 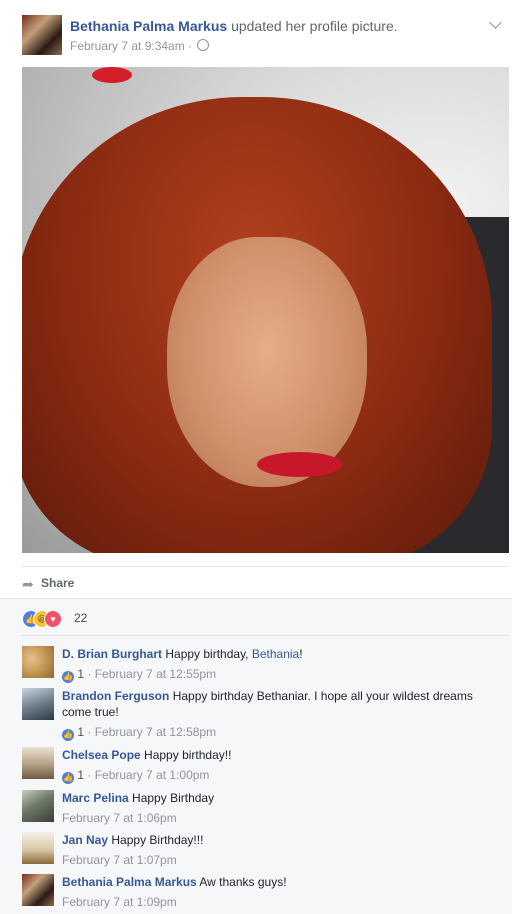 I want to click on comment-meta: 👍 1 · February 7 at 1:00pm, so click(x=136, y=776).